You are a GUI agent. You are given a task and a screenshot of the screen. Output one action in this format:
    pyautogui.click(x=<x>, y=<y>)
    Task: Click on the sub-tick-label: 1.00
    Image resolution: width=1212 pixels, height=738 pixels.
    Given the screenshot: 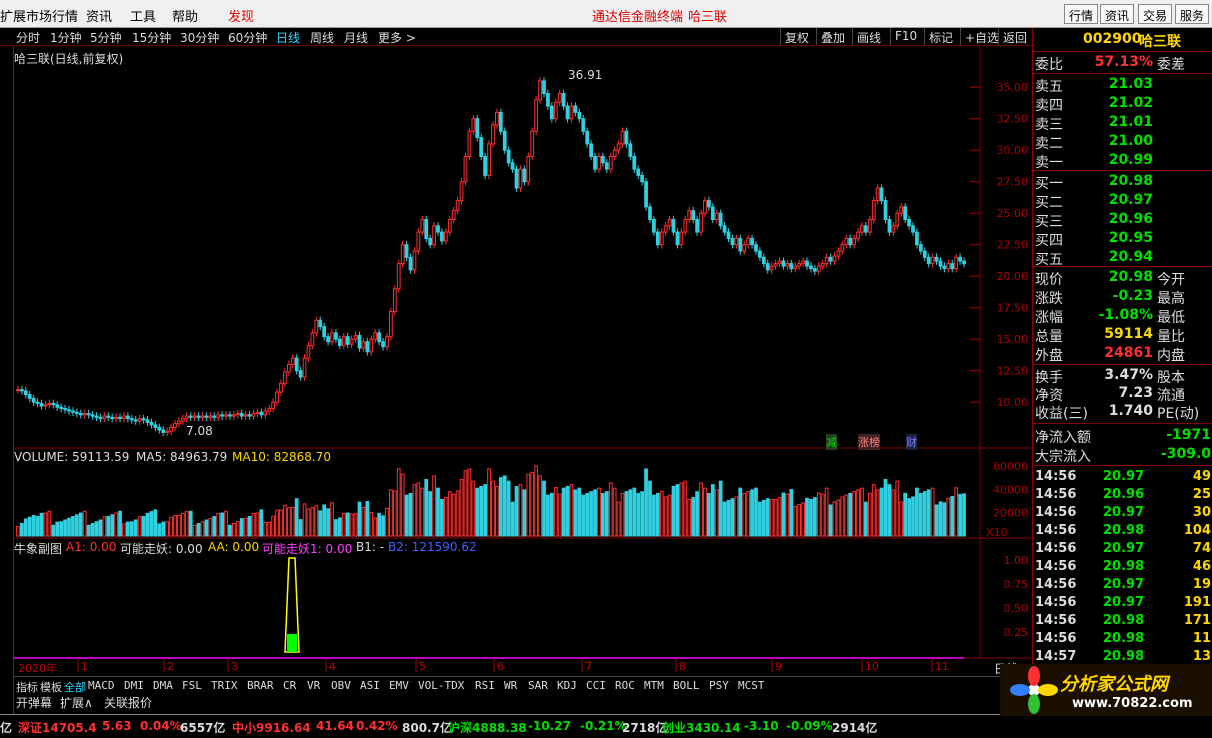 What is the action you would take?
    pyautogui.click(x=1016, y=560)
    